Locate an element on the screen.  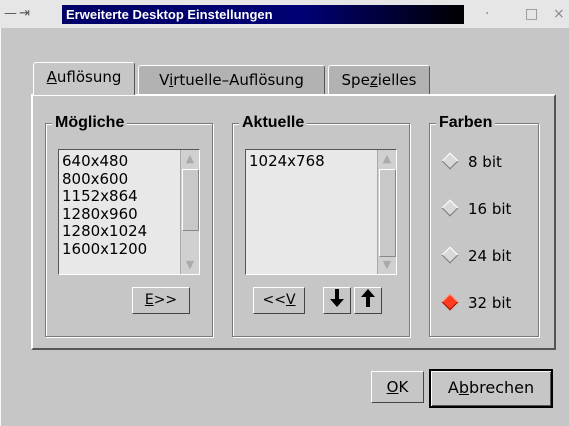
arrow-up-icon is located at coordinates (368, 300).